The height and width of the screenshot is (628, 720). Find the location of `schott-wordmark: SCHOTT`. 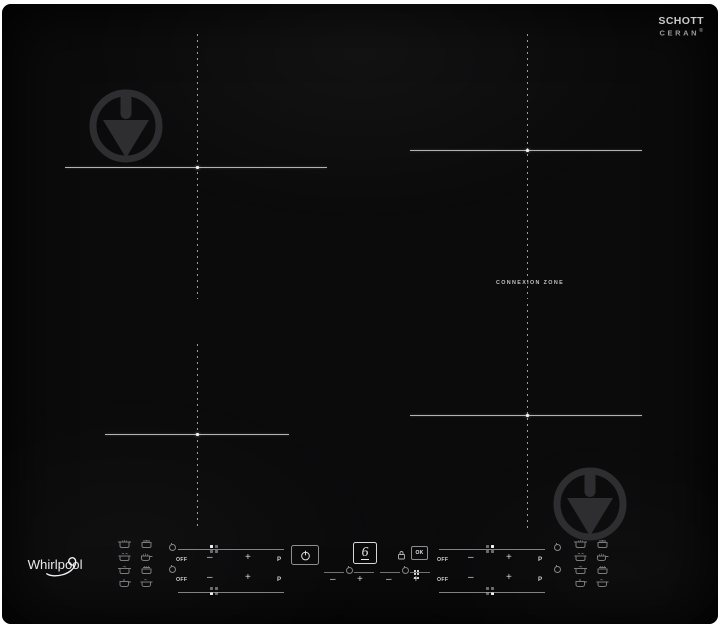

schott-wordmark: SCHOTT is located at coordinates (681, 21).